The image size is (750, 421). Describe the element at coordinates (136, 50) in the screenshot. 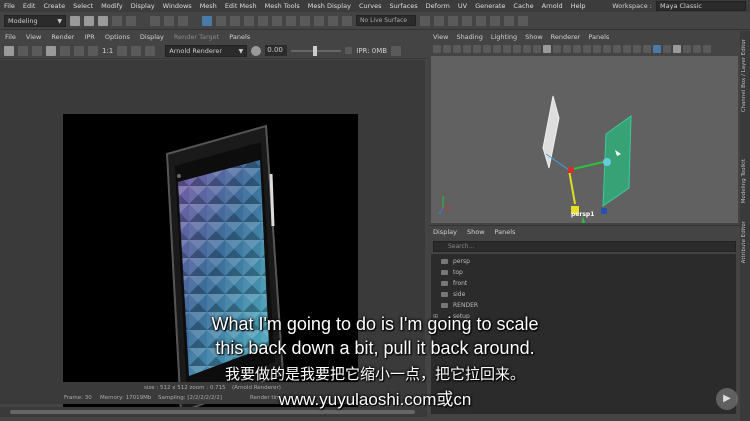

I see `remove-image-icon` at that location.